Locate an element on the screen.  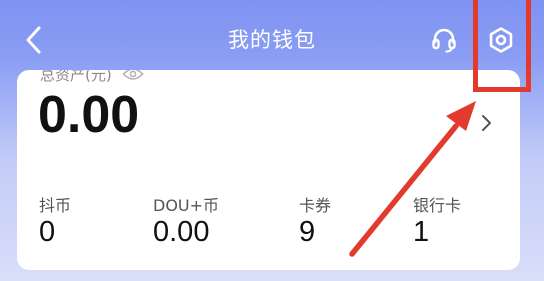
stat-bank-cards: 银行卡 1 is located at coordinates (458, 224).